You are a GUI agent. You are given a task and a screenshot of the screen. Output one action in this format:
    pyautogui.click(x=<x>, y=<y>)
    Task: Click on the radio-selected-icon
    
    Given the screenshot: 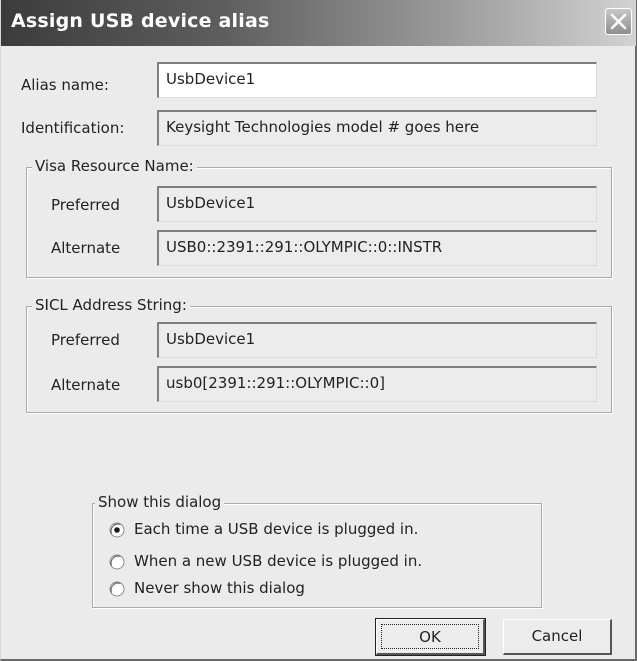 What is the action you would take?
    pyautogui.click(x=117, y=530)
    